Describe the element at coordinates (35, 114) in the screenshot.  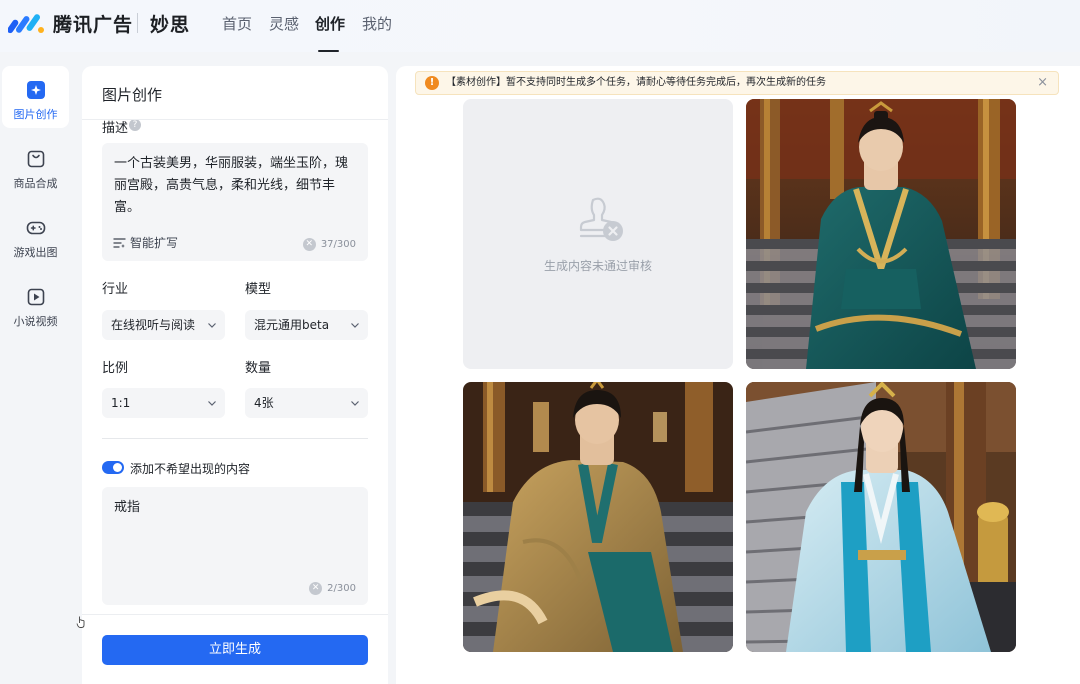
I see `sidebar-item-label: 图片创作` at that location.